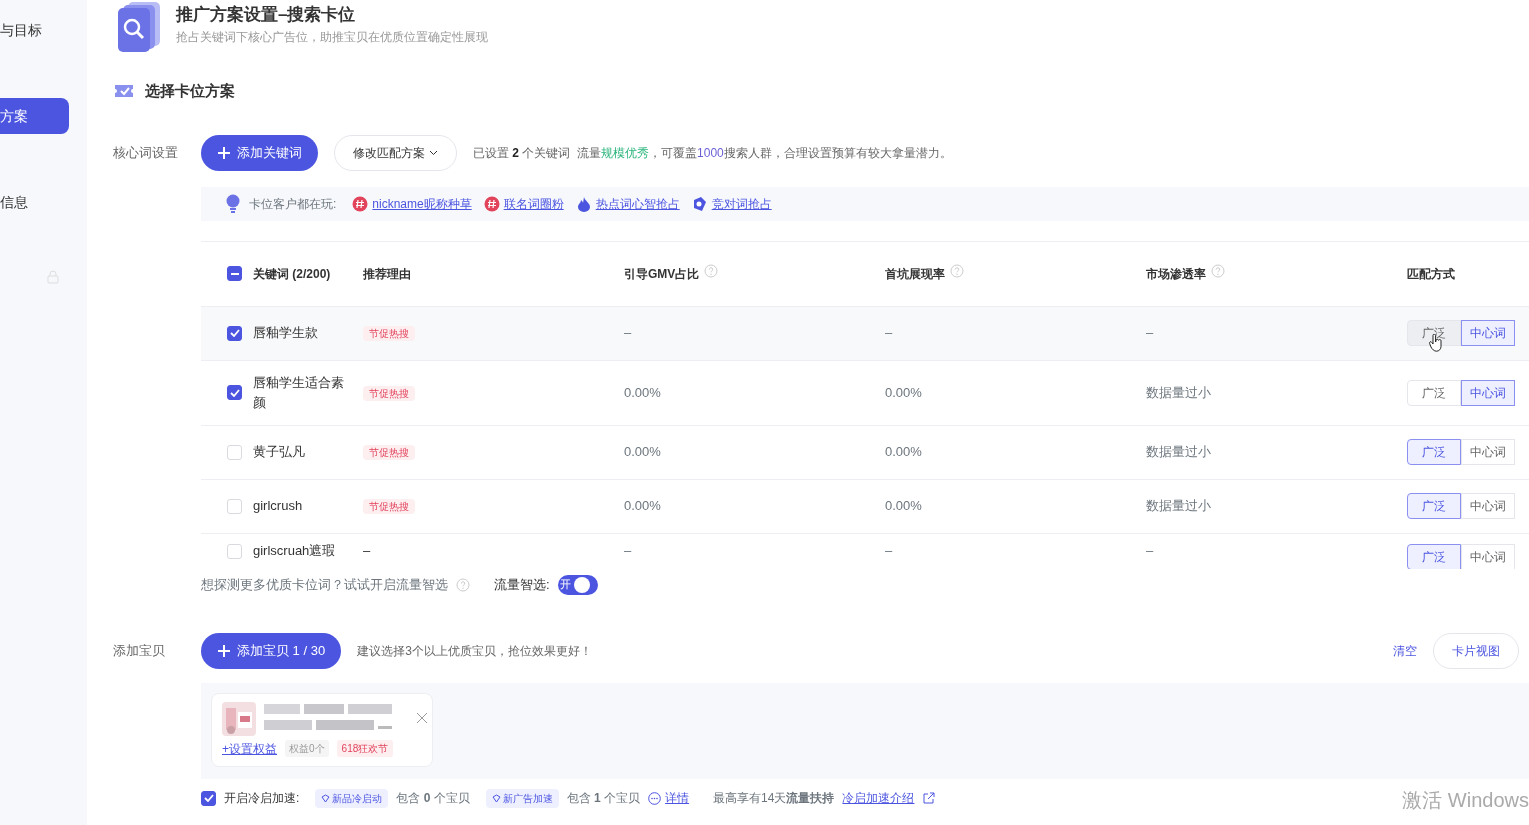 The height and width of the screenshot is (825, 1529). What do you see at coordinates (365, 748) in the screenshot?
I see `promo-tag: 618狂欢节` at bounding box center [365, 748].